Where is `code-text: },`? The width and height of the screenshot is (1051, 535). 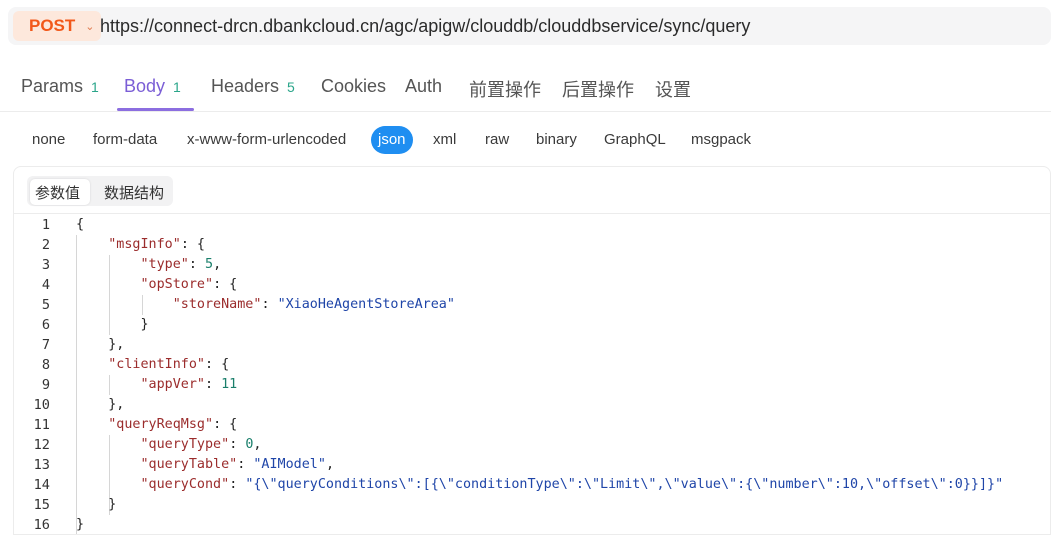
code-text: }, is located at coordinates (100, 345).